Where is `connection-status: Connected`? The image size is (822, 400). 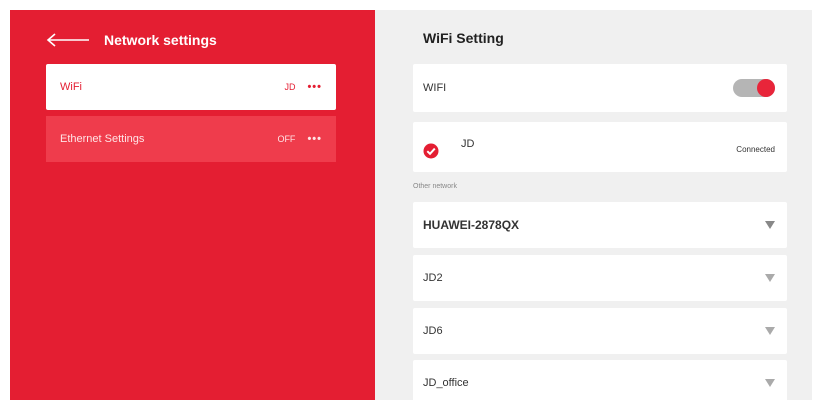 connection-status: Connected is located at coordinates (755, 149).